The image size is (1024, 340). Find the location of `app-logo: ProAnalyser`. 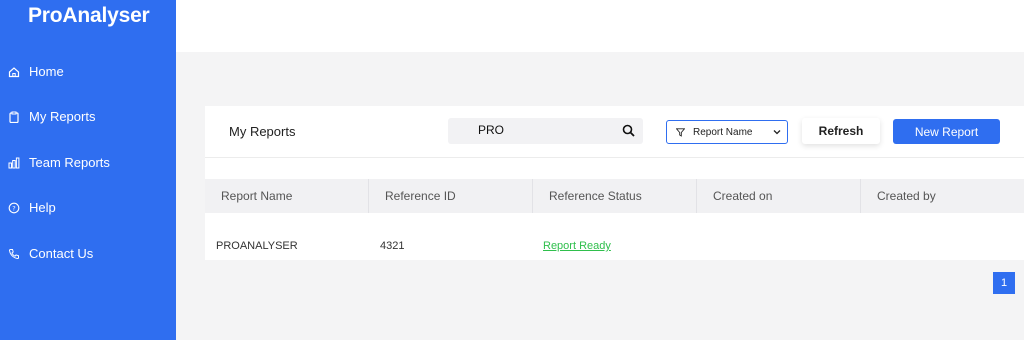

app-logo: ProAnalyser is located at coordinates (89, 15).